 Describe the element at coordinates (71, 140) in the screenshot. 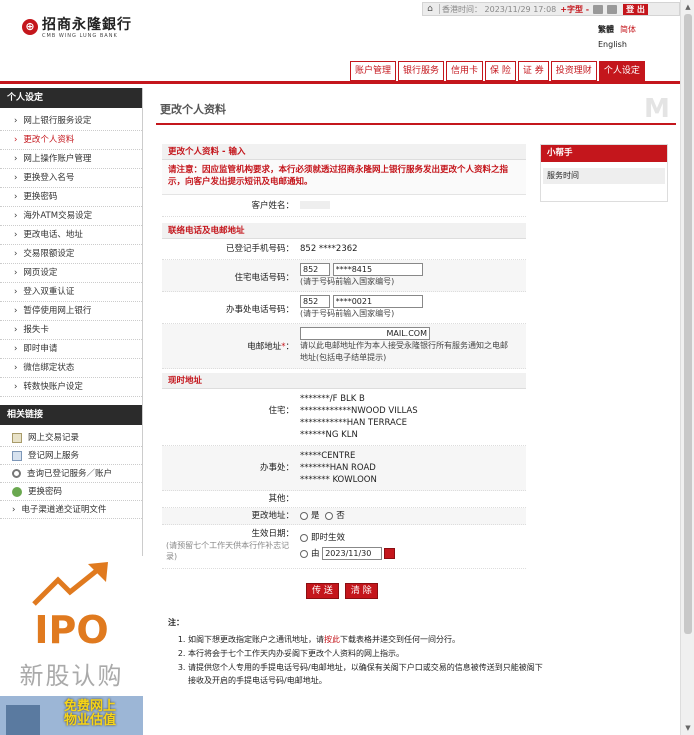

I see `sidebar-item-change-profile: › 更改个人资料` at that location.